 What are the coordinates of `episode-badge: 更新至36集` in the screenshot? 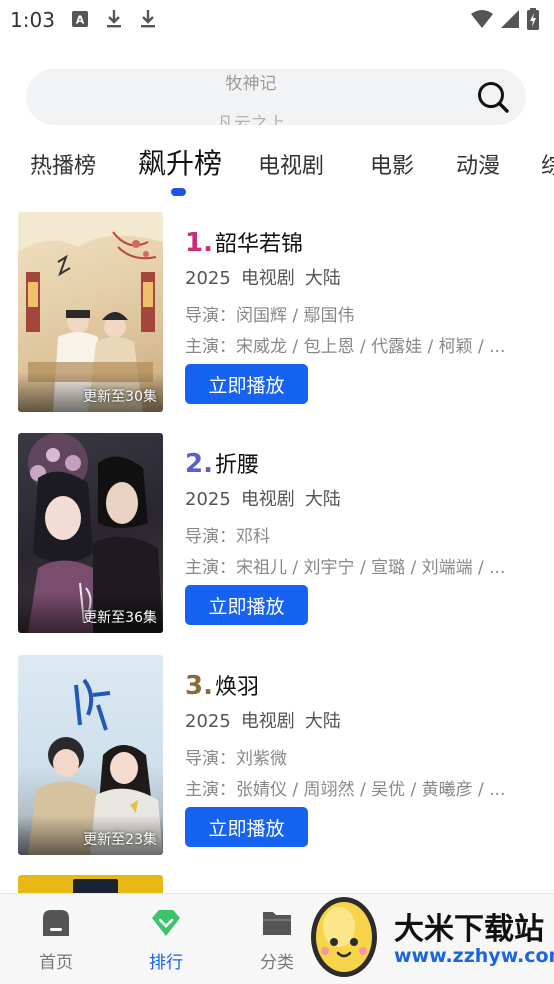 It's located at (120, 618).